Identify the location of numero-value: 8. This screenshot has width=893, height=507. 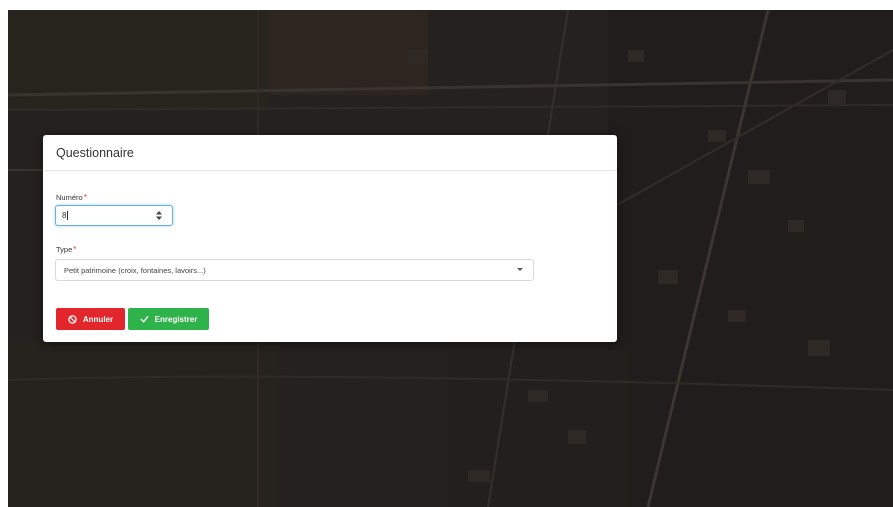
(64, 215).